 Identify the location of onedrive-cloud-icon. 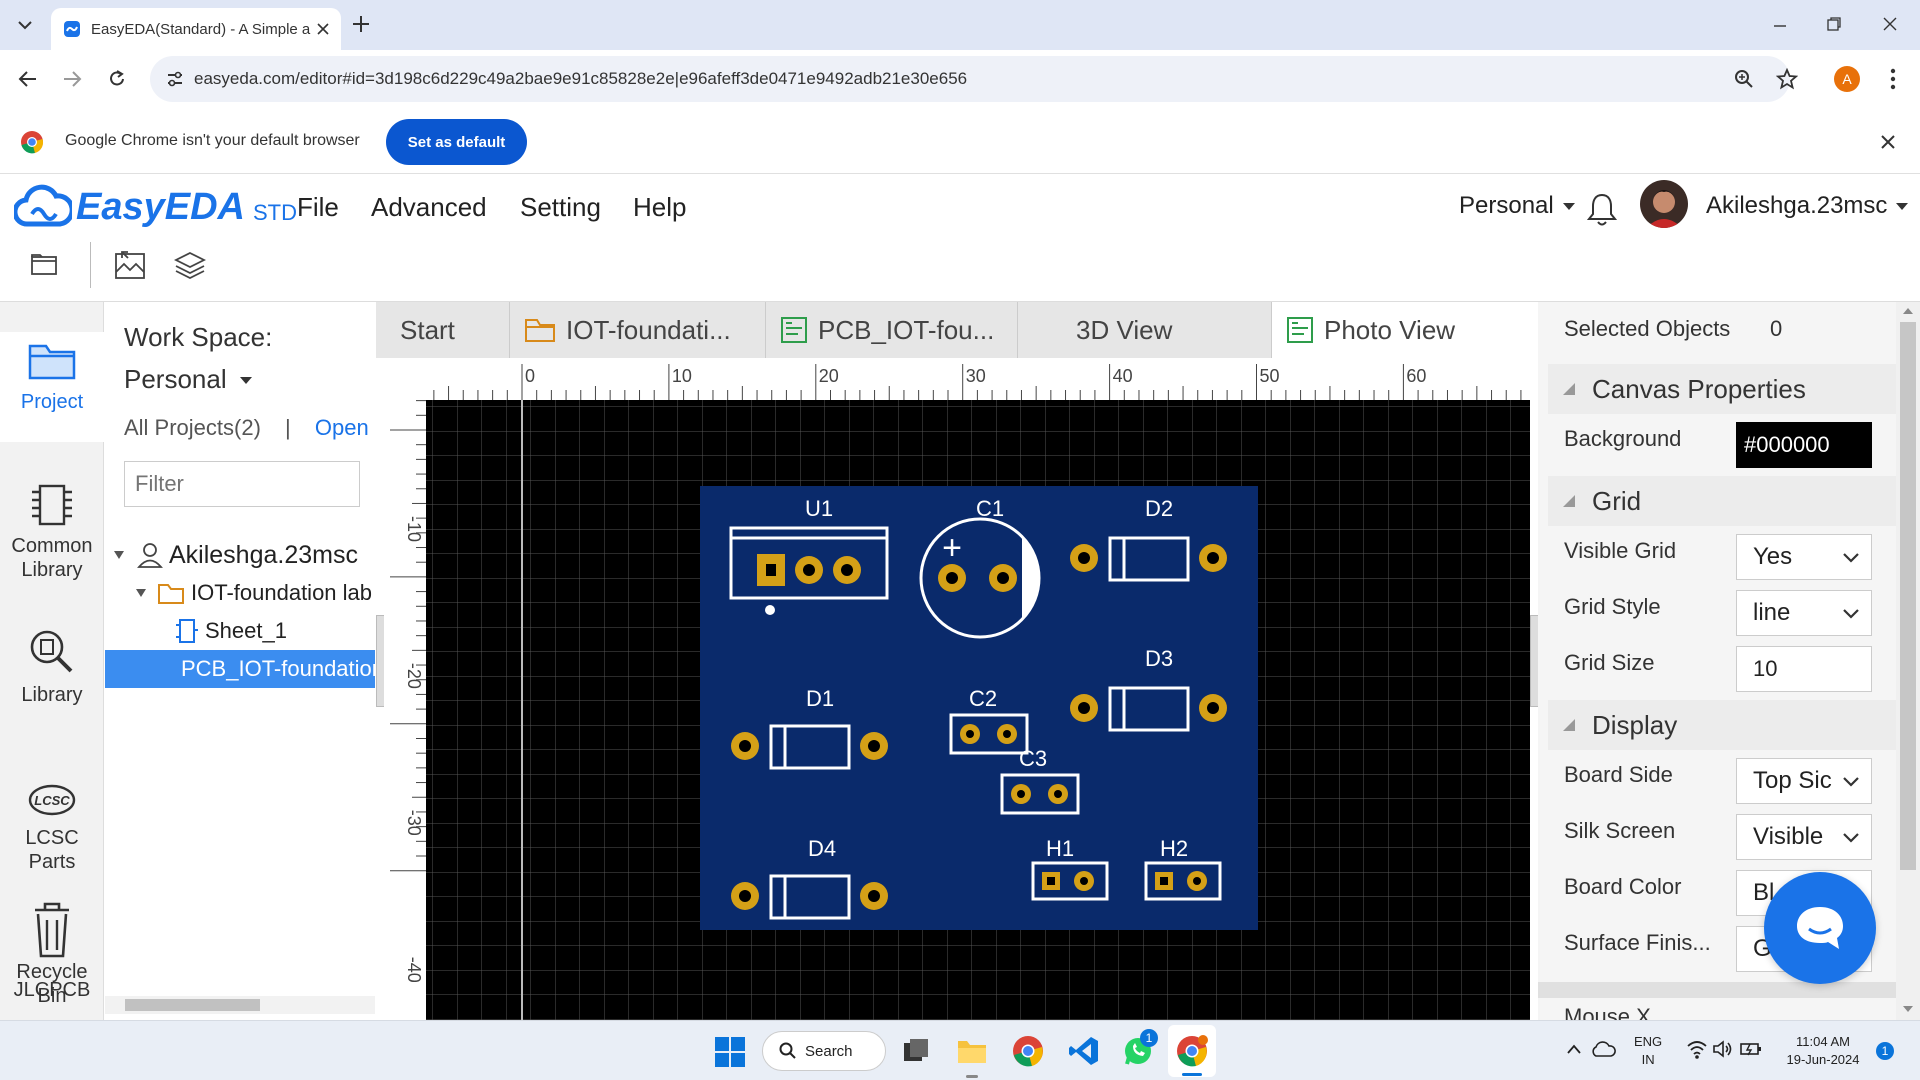
(1603, 1049).